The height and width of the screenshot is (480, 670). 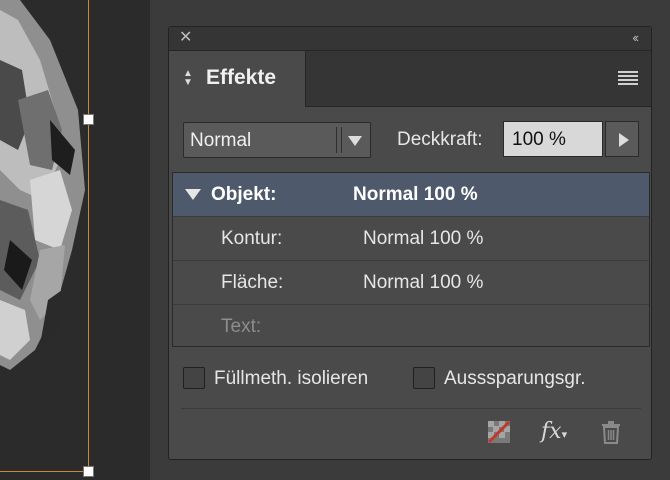 I want to click on blend-mode-dropdown: Normal, so click(x=277, y=140).